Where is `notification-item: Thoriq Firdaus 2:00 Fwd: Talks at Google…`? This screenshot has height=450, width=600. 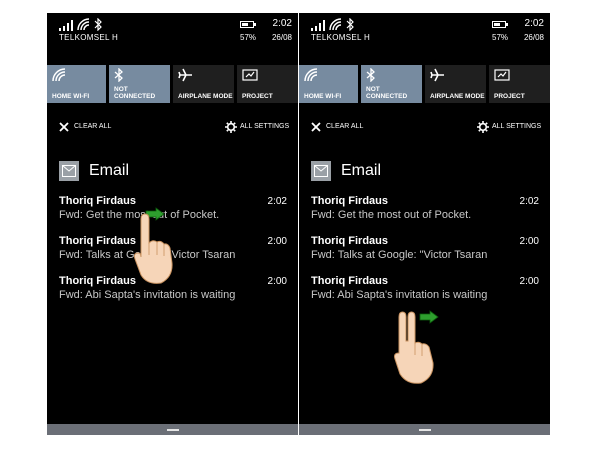 notification-item: Thoriq Firdaus 2:00 Fwd: Talks at Google… is located at coordinates (424, 253).